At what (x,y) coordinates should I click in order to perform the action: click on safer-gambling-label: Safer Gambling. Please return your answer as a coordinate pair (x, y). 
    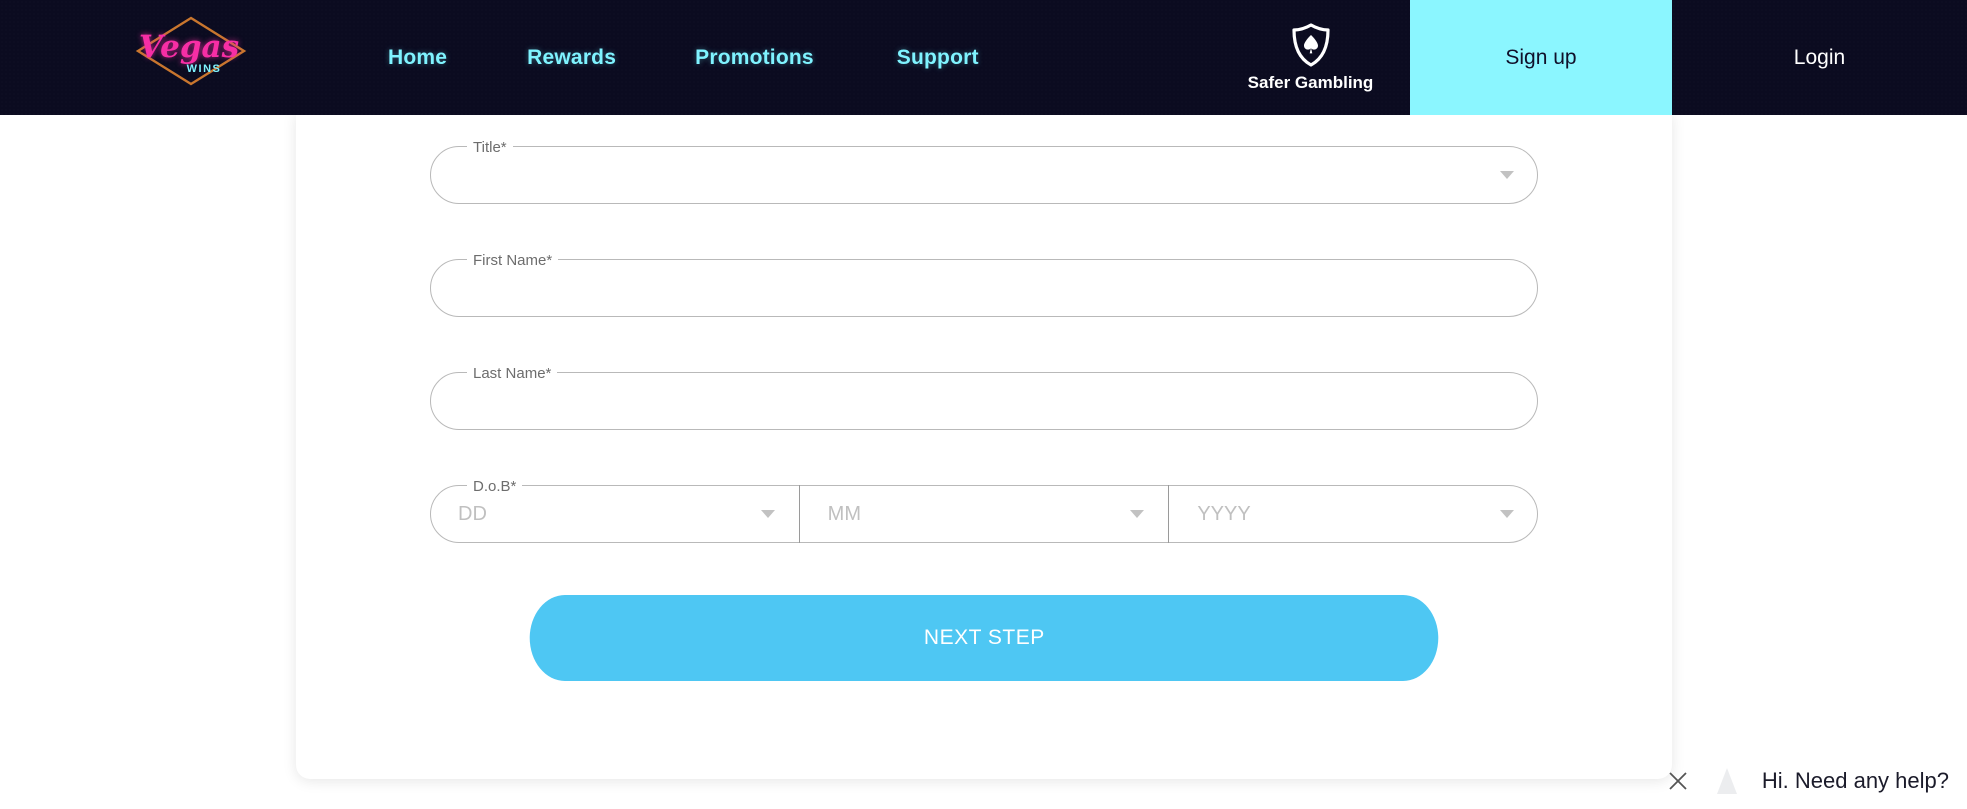
    Looking at the image, I should click on (1310, 82).